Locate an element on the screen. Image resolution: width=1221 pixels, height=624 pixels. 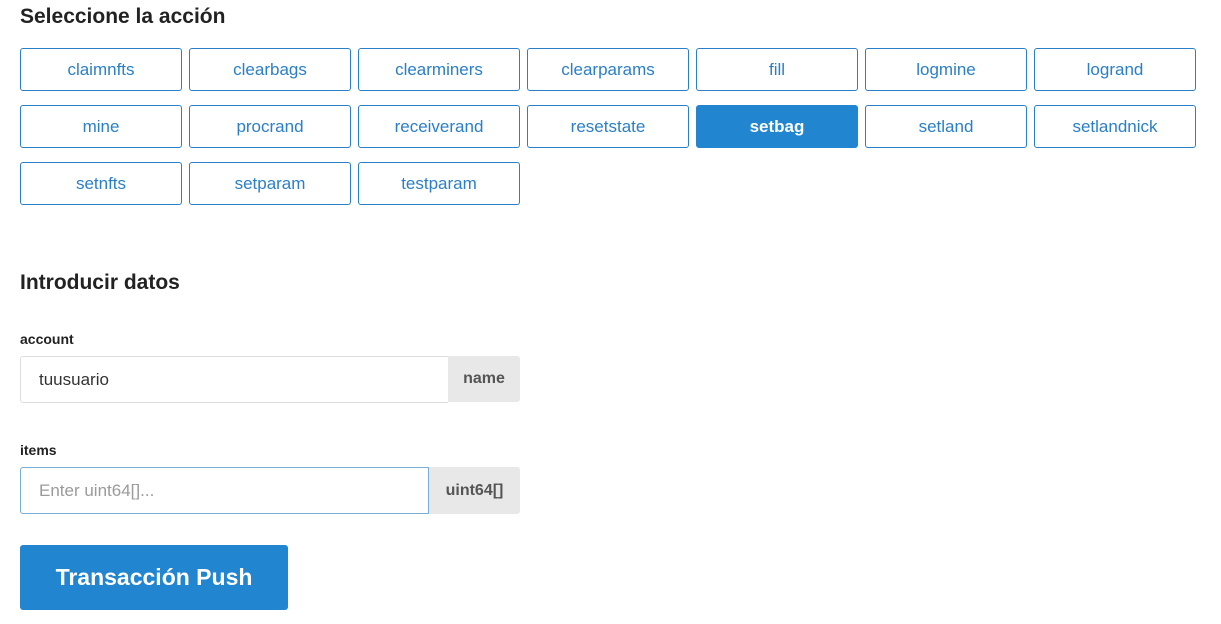
push-transaction-button: Transacción Push is located at coordinates (154, 577).